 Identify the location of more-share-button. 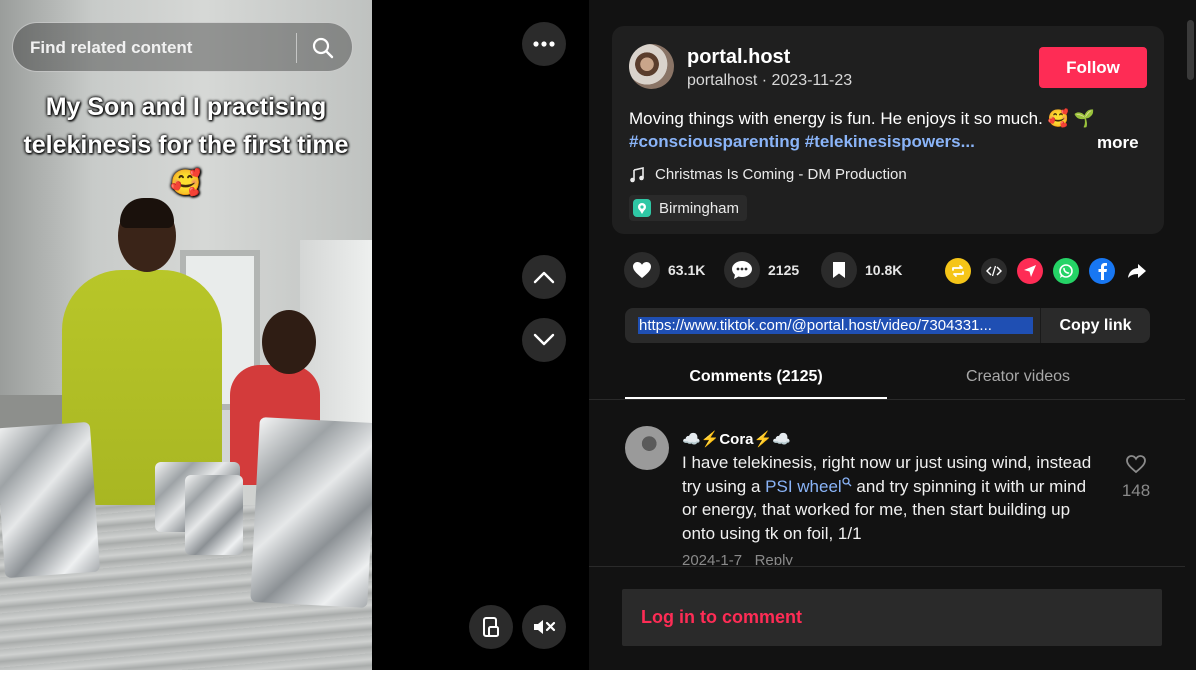
(1137, 271).